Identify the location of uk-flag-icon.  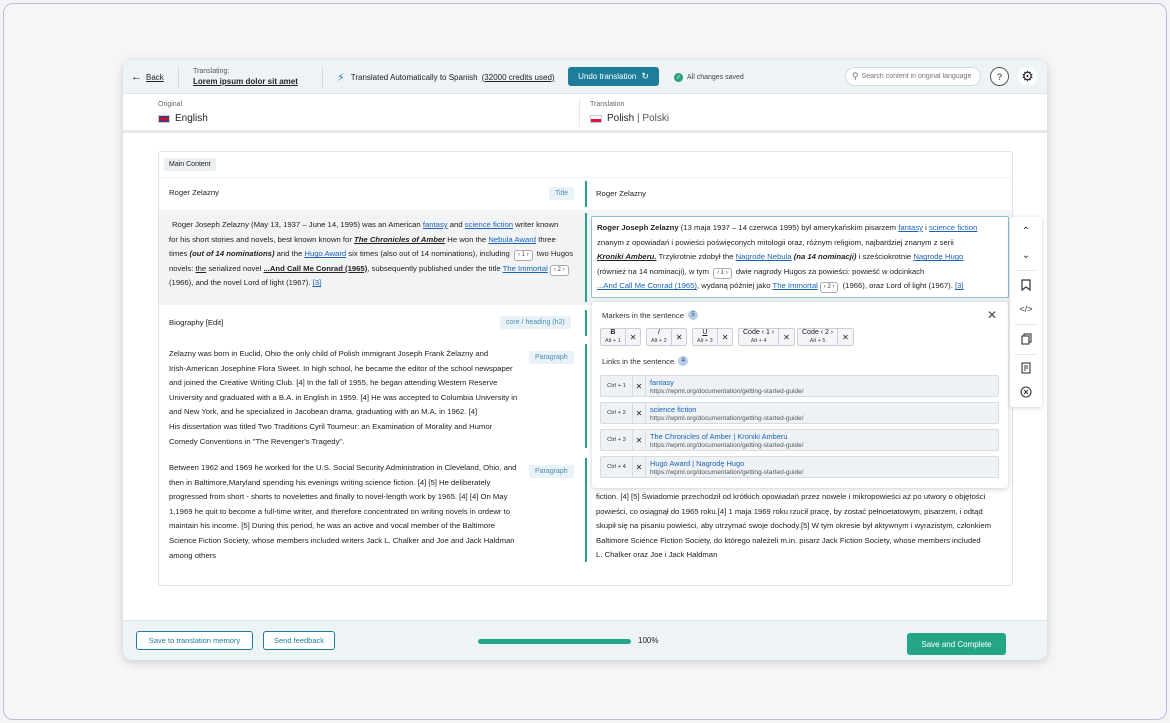
(164, 118).